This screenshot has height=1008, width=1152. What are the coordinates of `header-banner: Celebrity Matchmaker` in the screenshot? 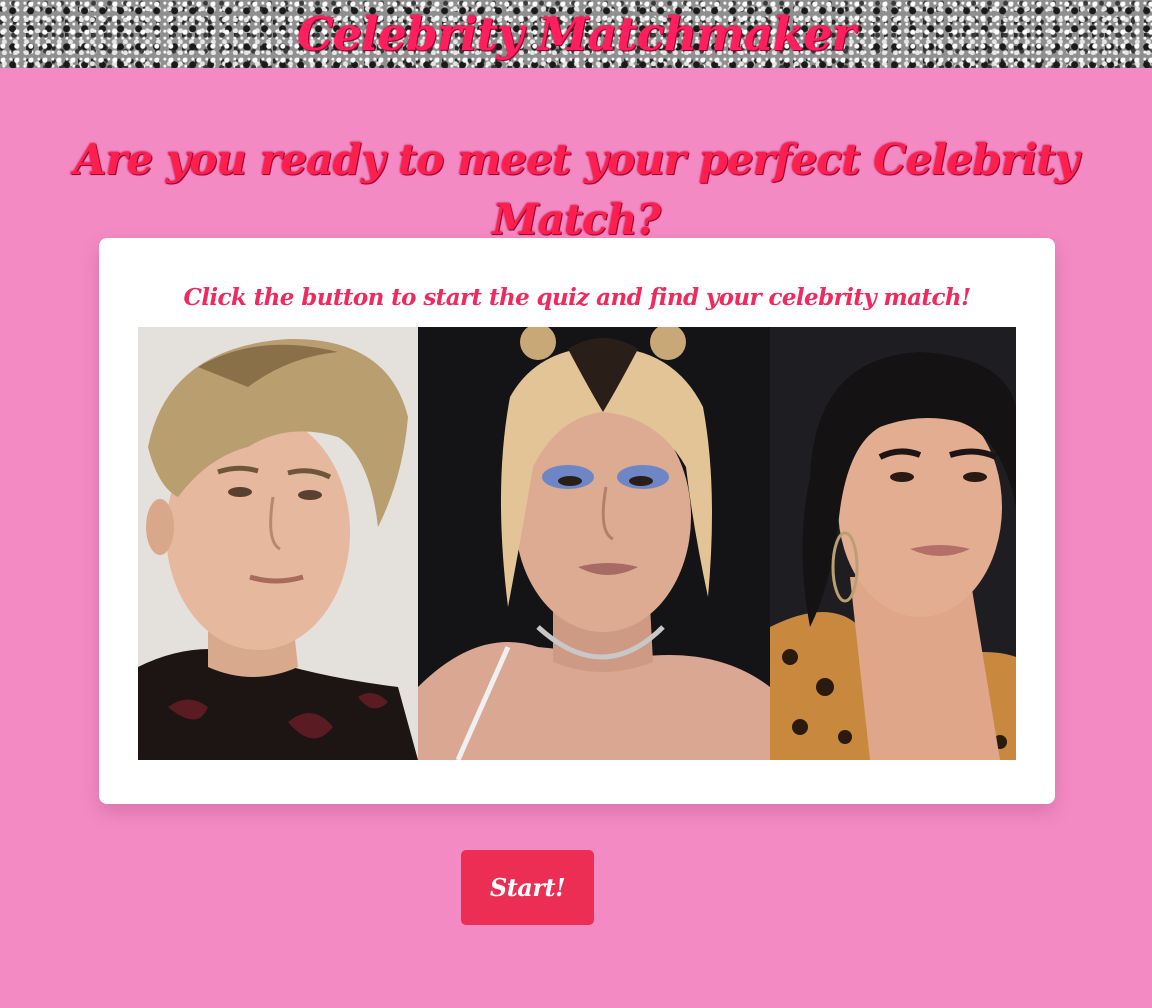 It's located at (576, 34).